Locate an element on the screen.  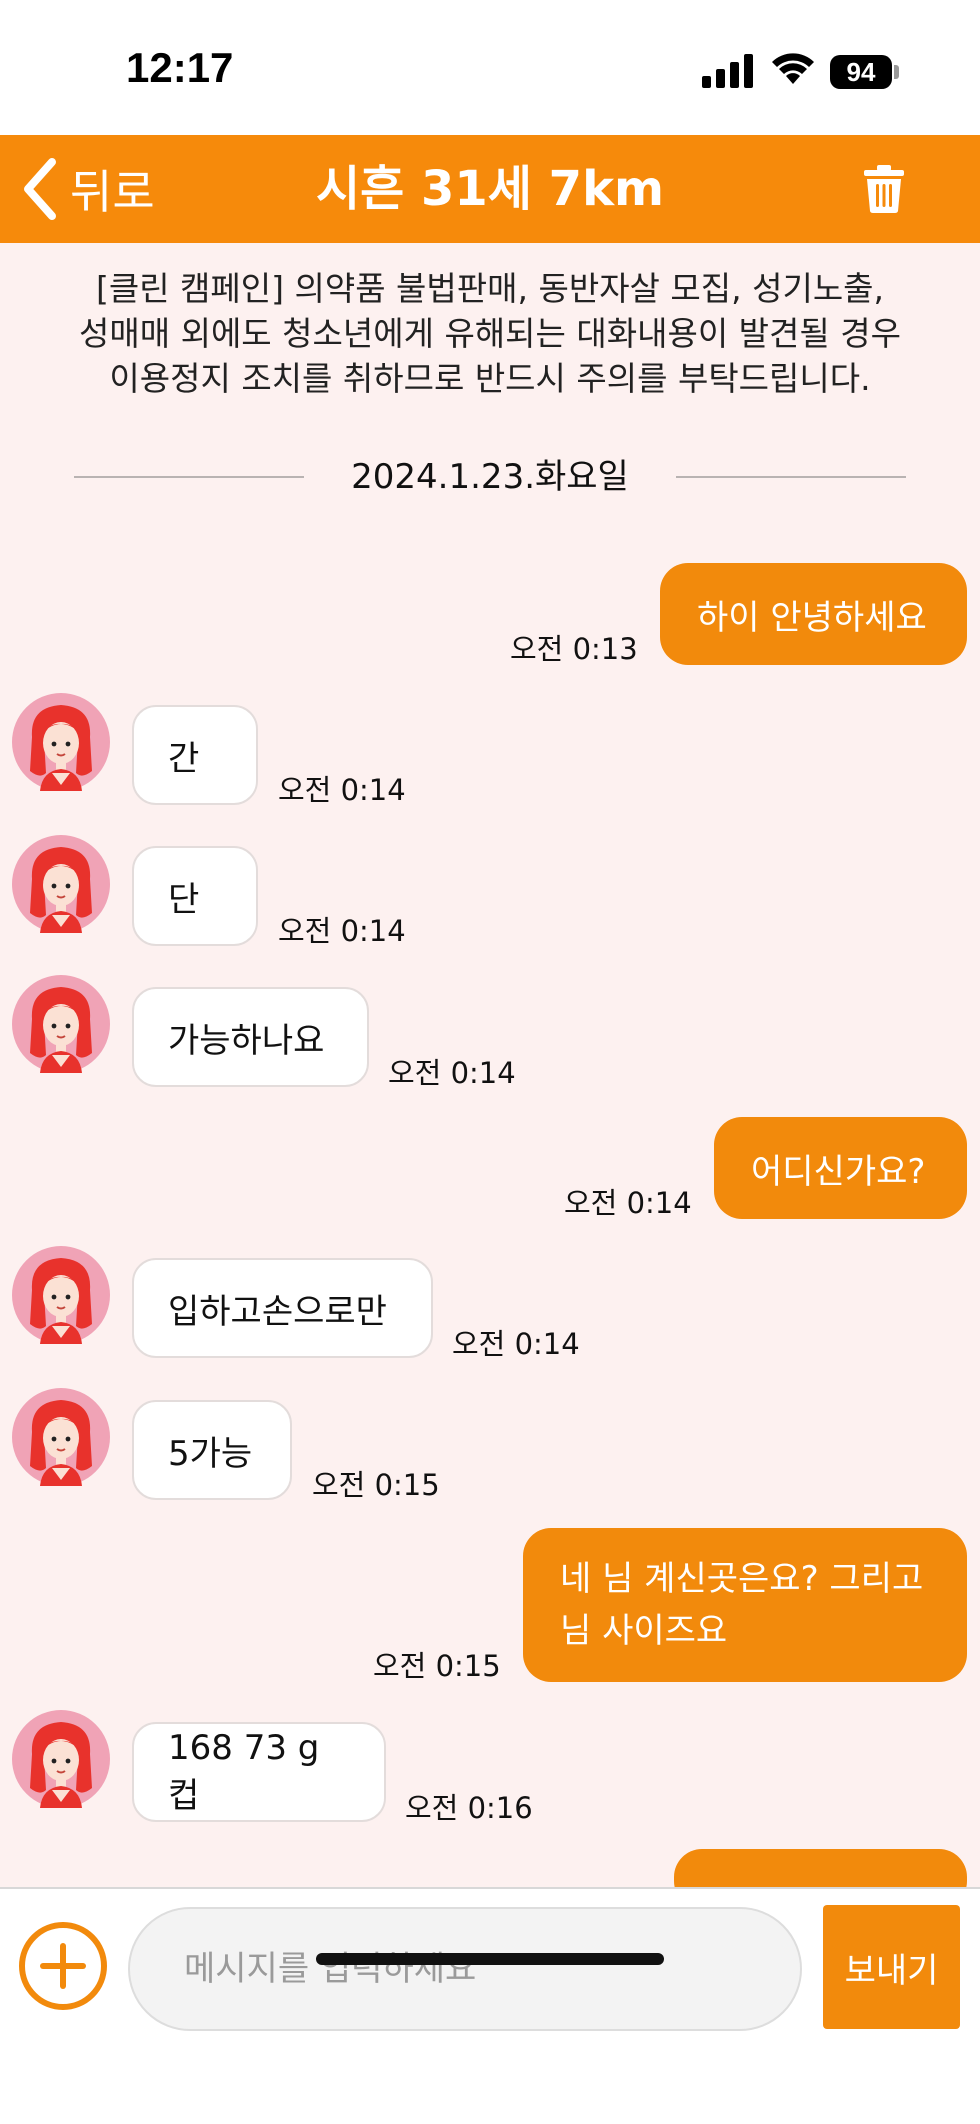
message-text: 가능하나요 is located at coordinates (246, 1040).